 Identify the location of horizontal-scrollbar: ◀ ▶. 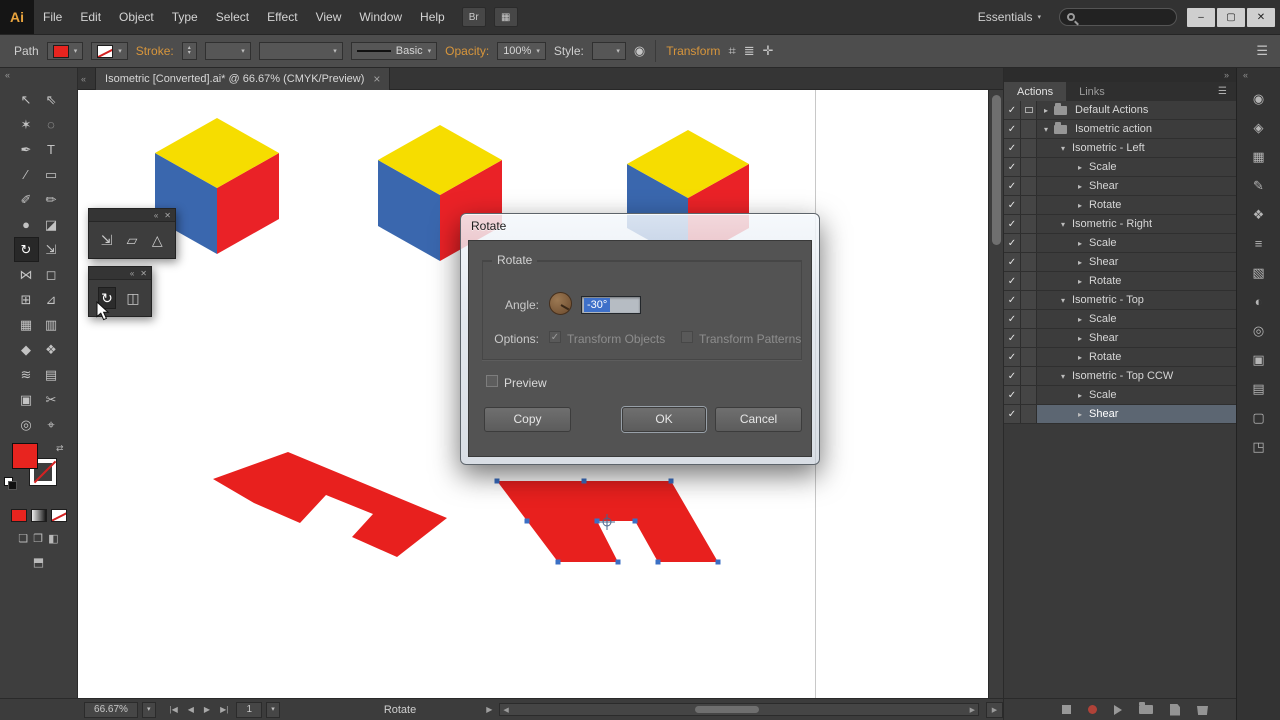
(739, 709).